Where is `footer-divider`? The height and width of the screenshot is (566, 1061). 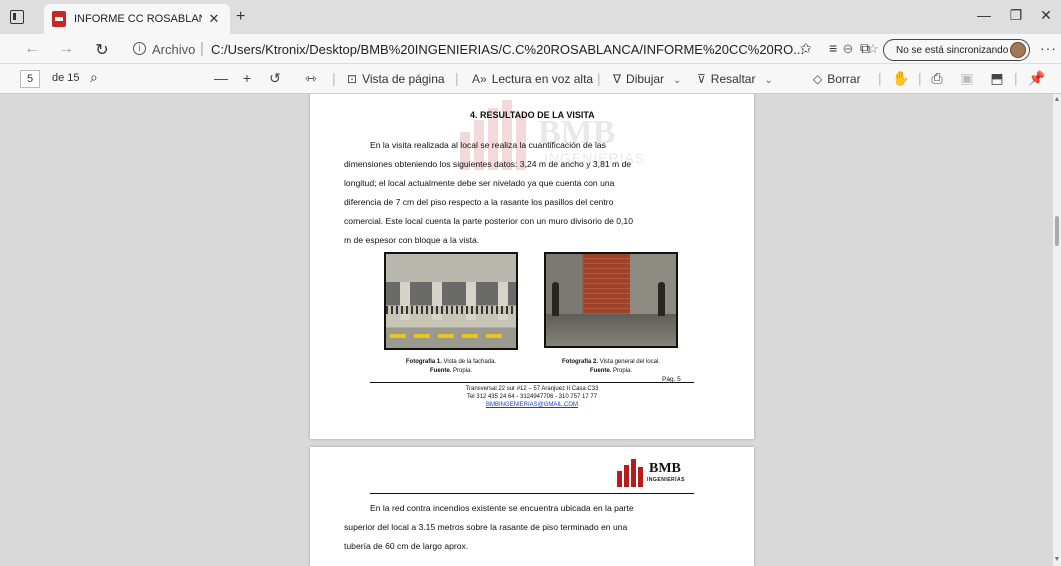
footer-divider is located at coordinates (532, 382).